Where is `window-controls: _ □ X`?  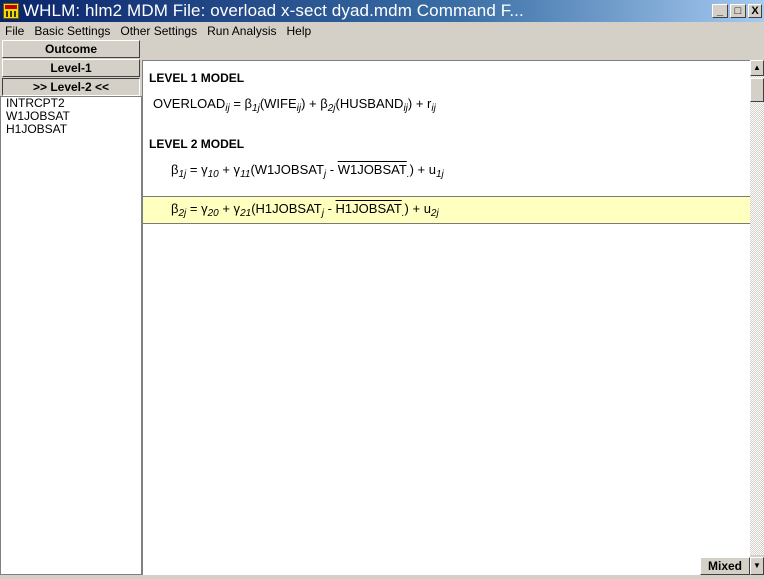 window-controls: _ □ X is located at coordinates (737, 11).